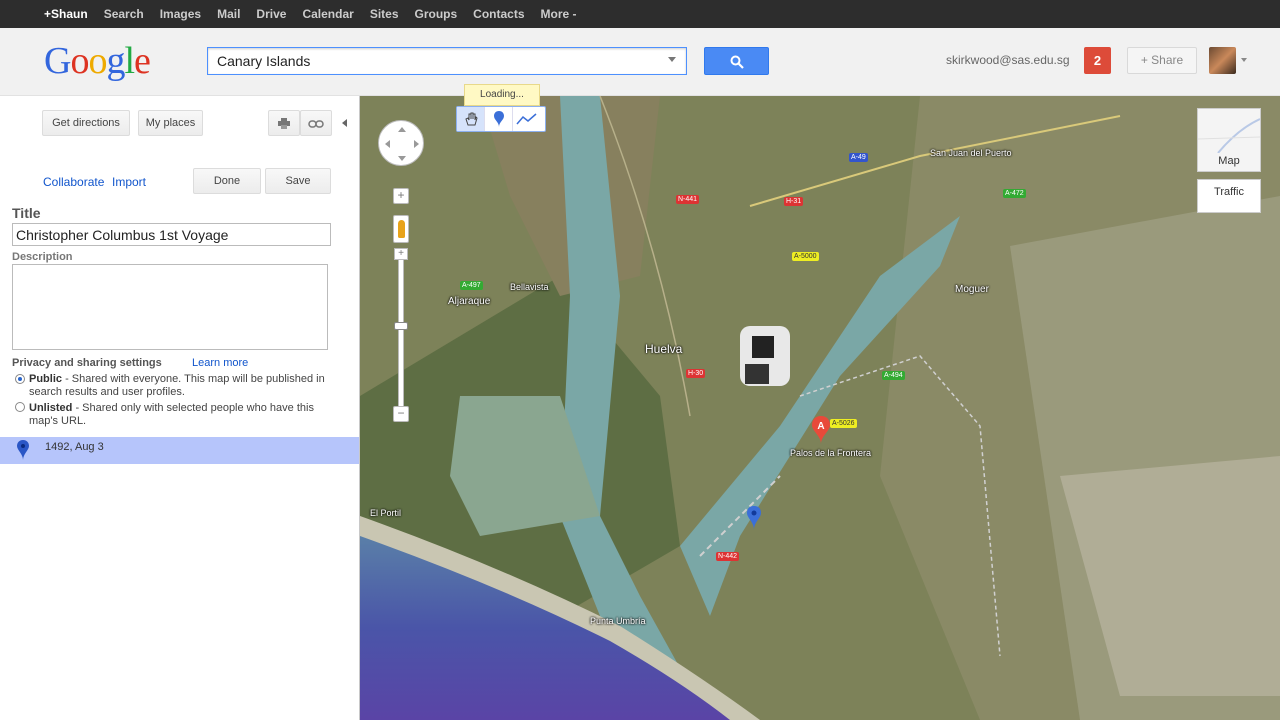 Image resolution: width=1280 pixels, height=720 pixels. I want to click on map-thumbnail-icon, so click(1229, 131).